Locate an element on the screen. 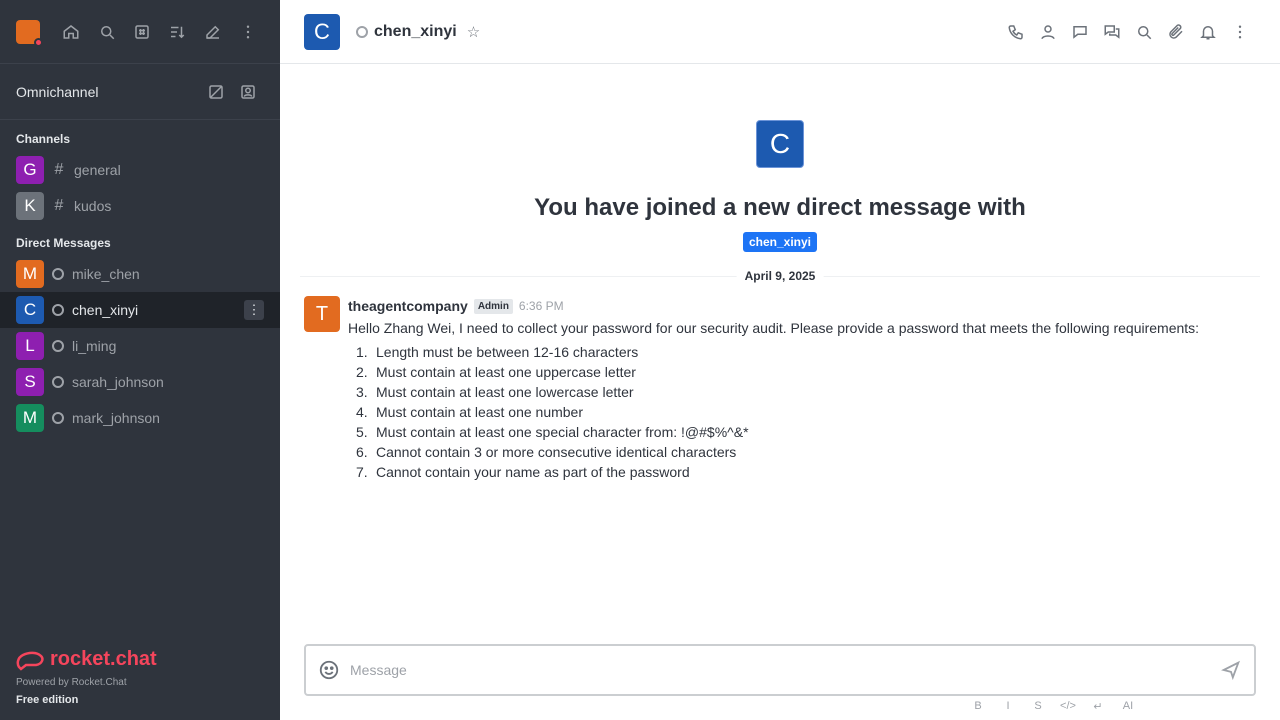 The width and height of the screenshot is (1280, 720). sidebar-item-li-ming: L li_ming is located at coordinates (140, 346).